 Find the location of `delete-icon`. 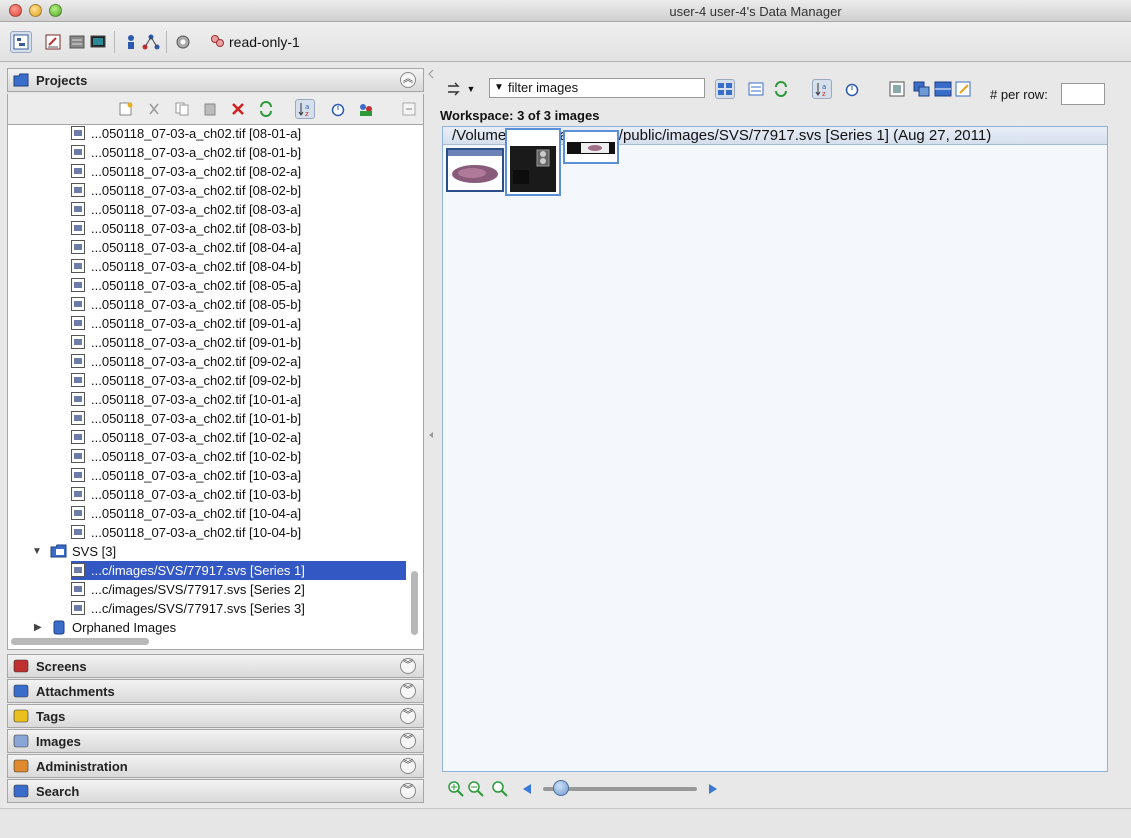

delete-icon is located at coordinates (238, 109).